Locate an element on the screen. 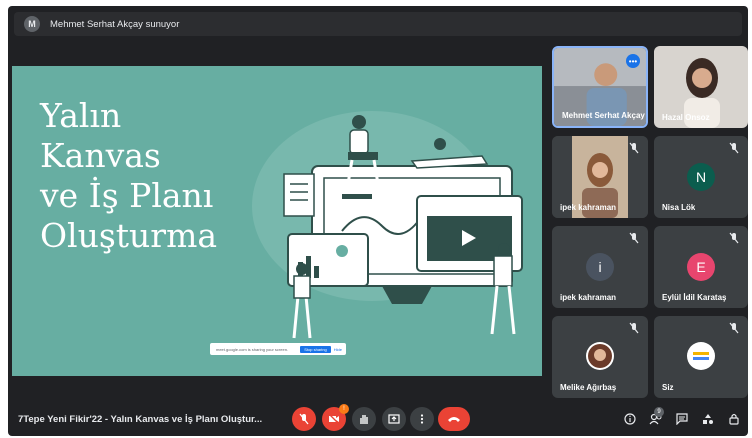 Image resolution: width=752 pixels, height=438 pixels. more-vert-icon is located at coordinates (422, 419).